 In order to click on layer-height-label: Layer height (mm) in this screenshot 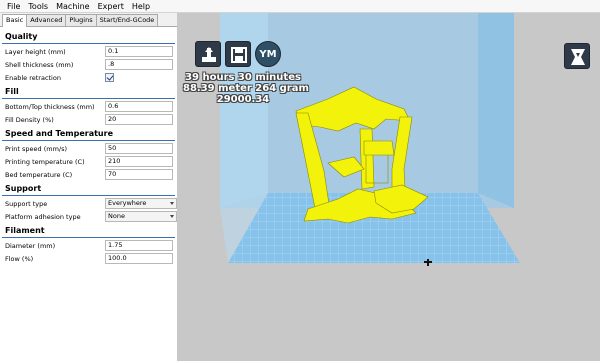, I will do `click(35, 51)`.